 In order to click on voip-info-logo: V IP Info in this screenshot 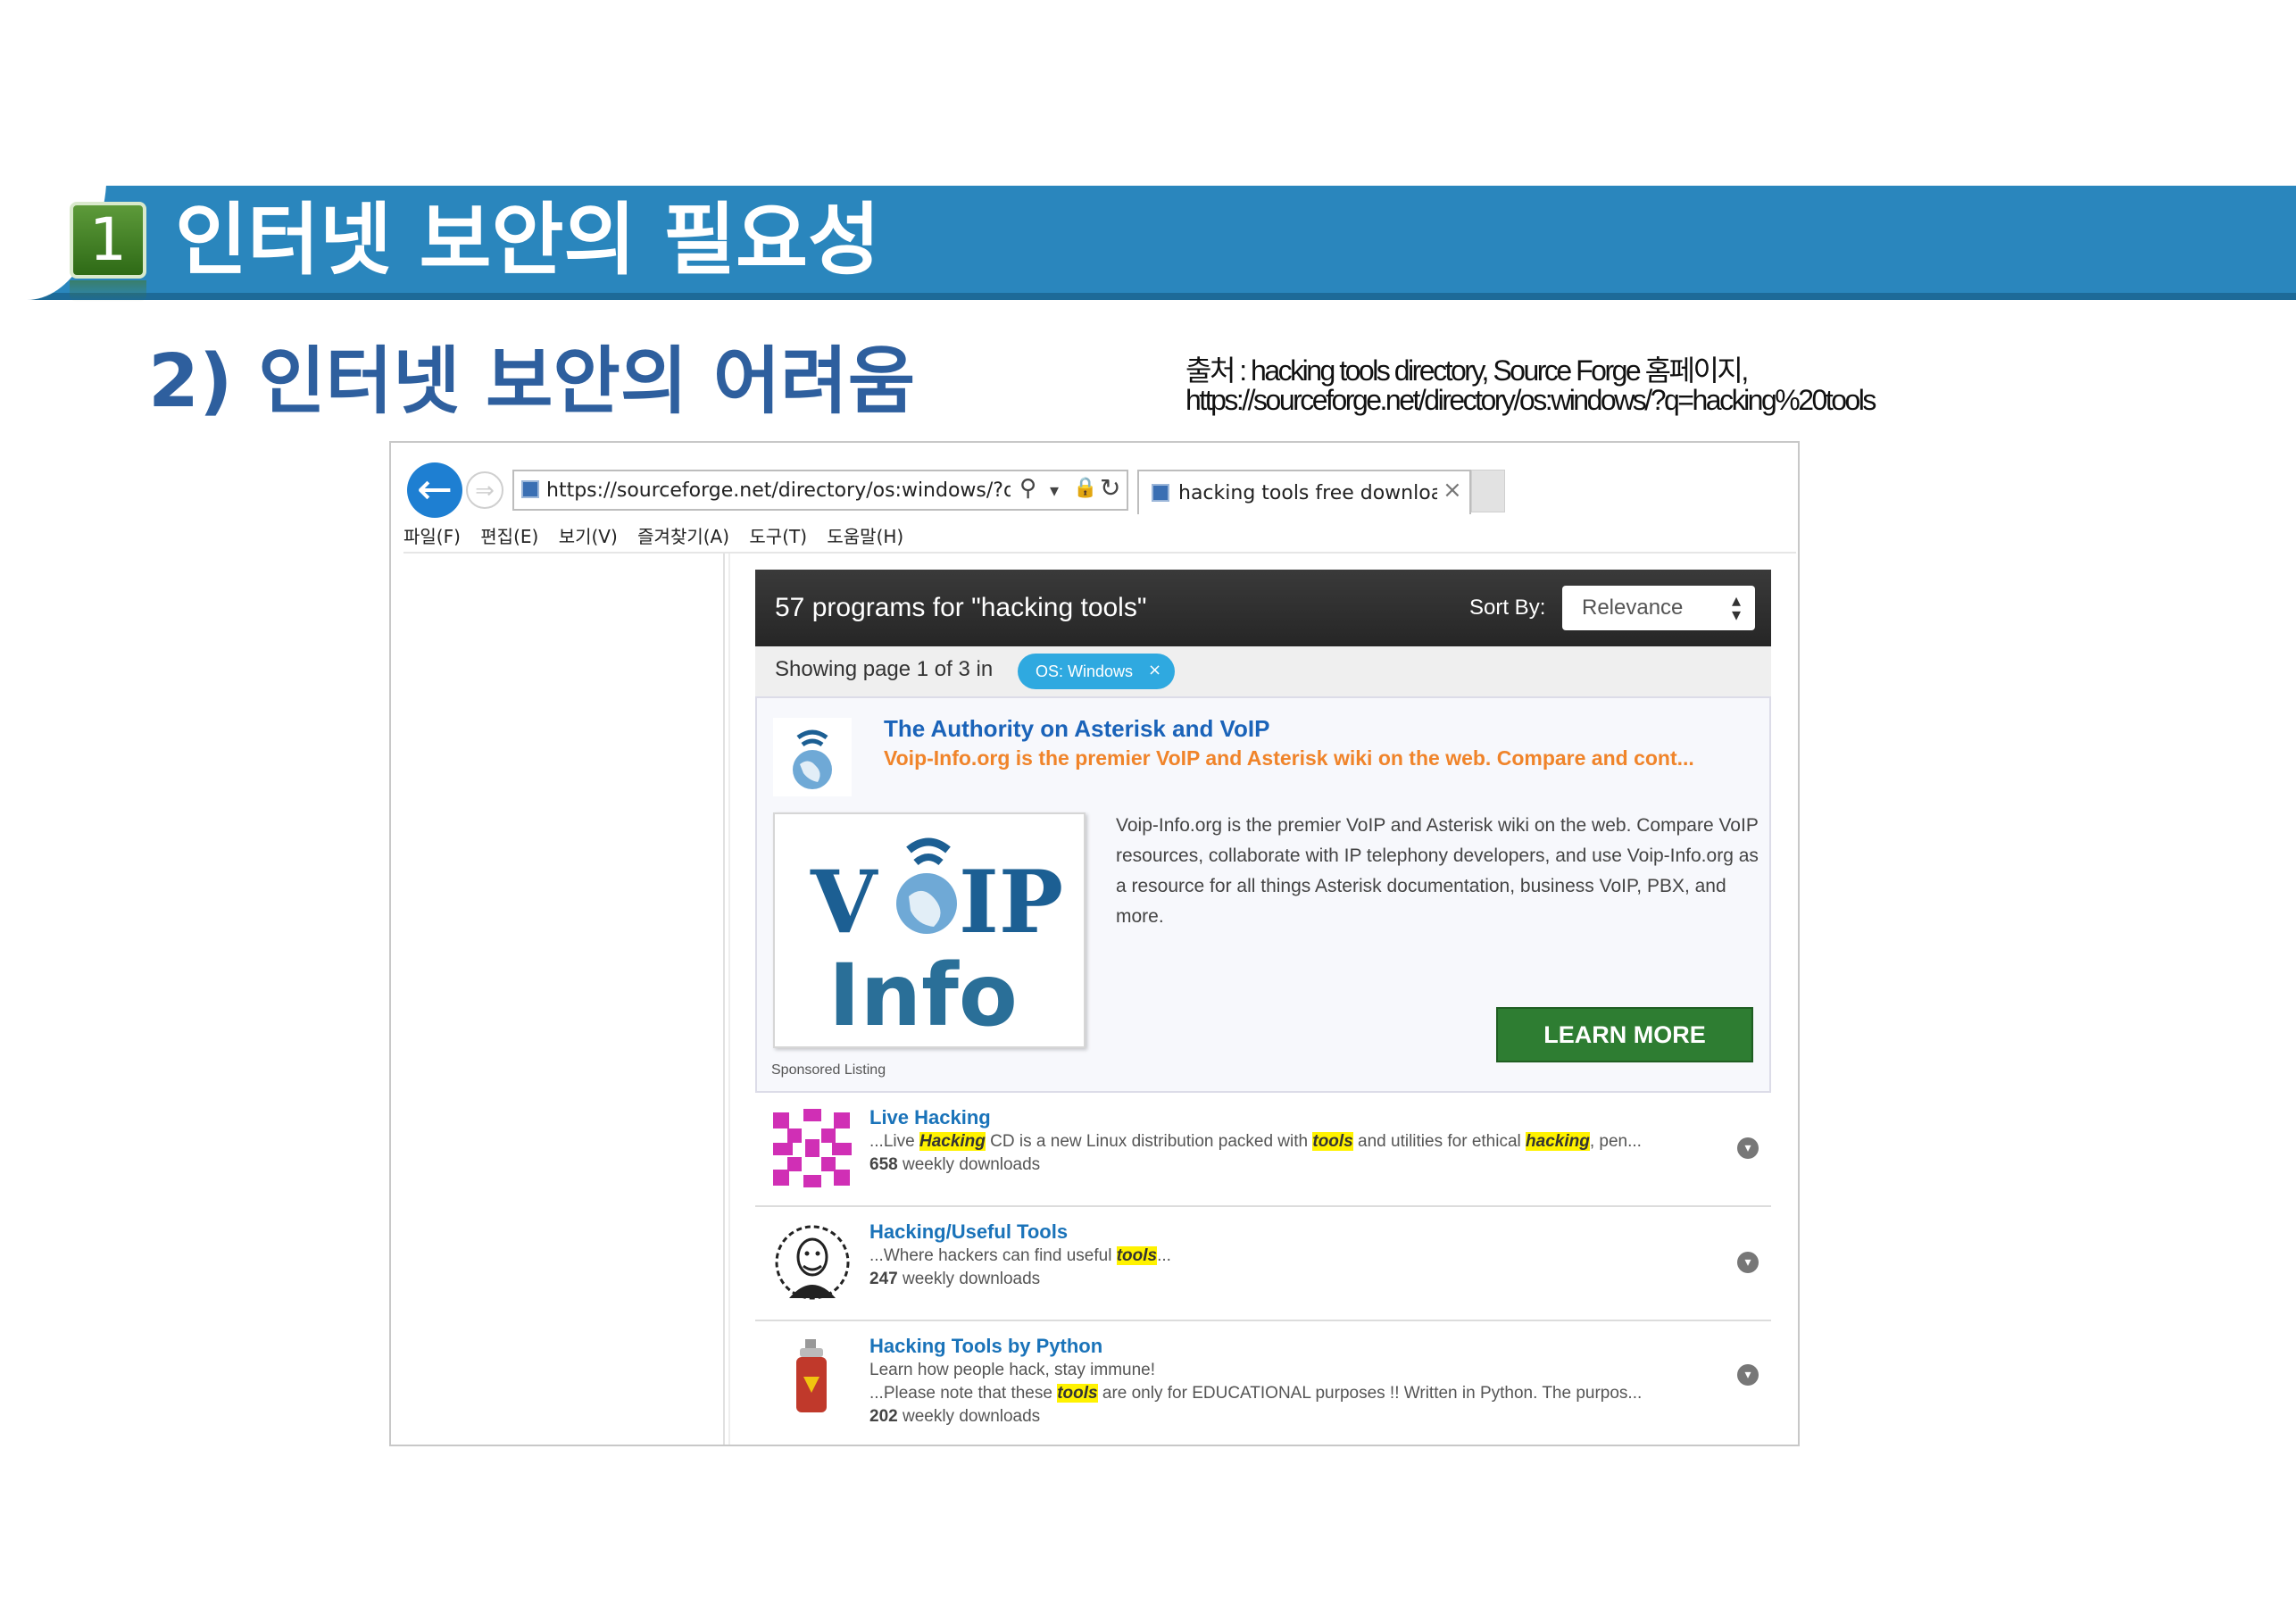, I will do `click(930, 930)`.